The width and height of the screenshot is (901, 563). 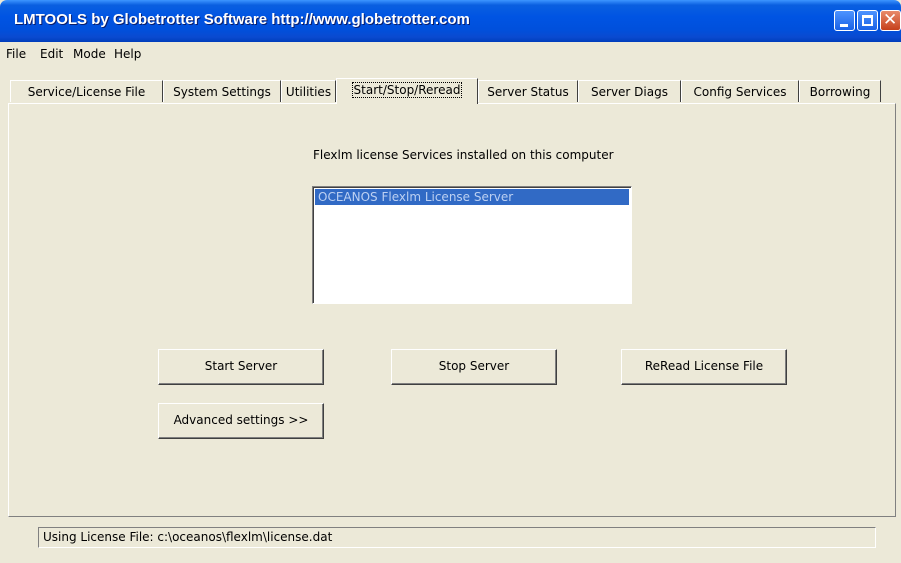 I want to click on menu-edit: Edit, so click(x=51, y=54).